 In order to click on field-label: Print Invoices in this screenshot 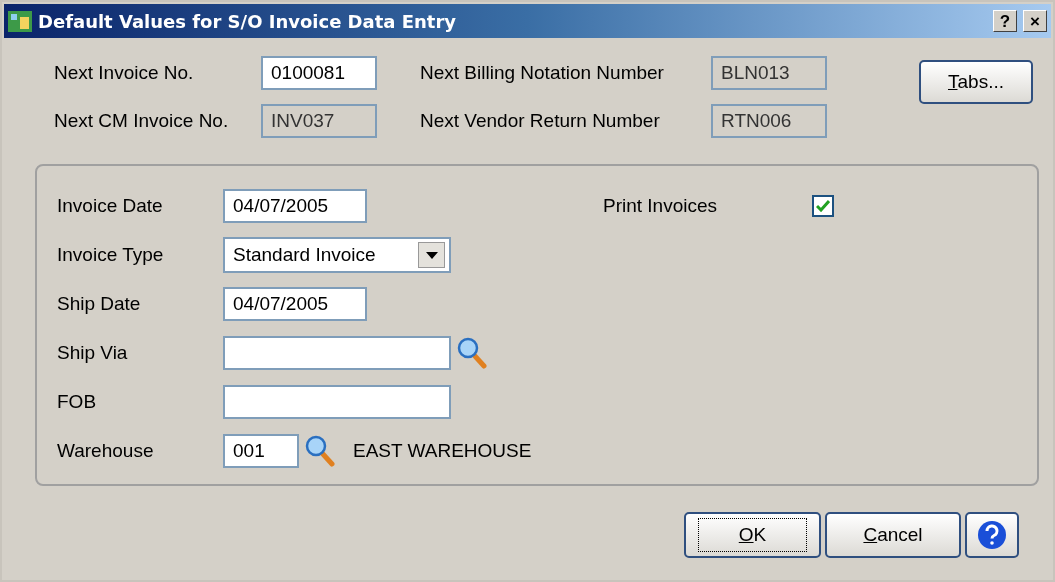, I will do `click(660, 206)`.